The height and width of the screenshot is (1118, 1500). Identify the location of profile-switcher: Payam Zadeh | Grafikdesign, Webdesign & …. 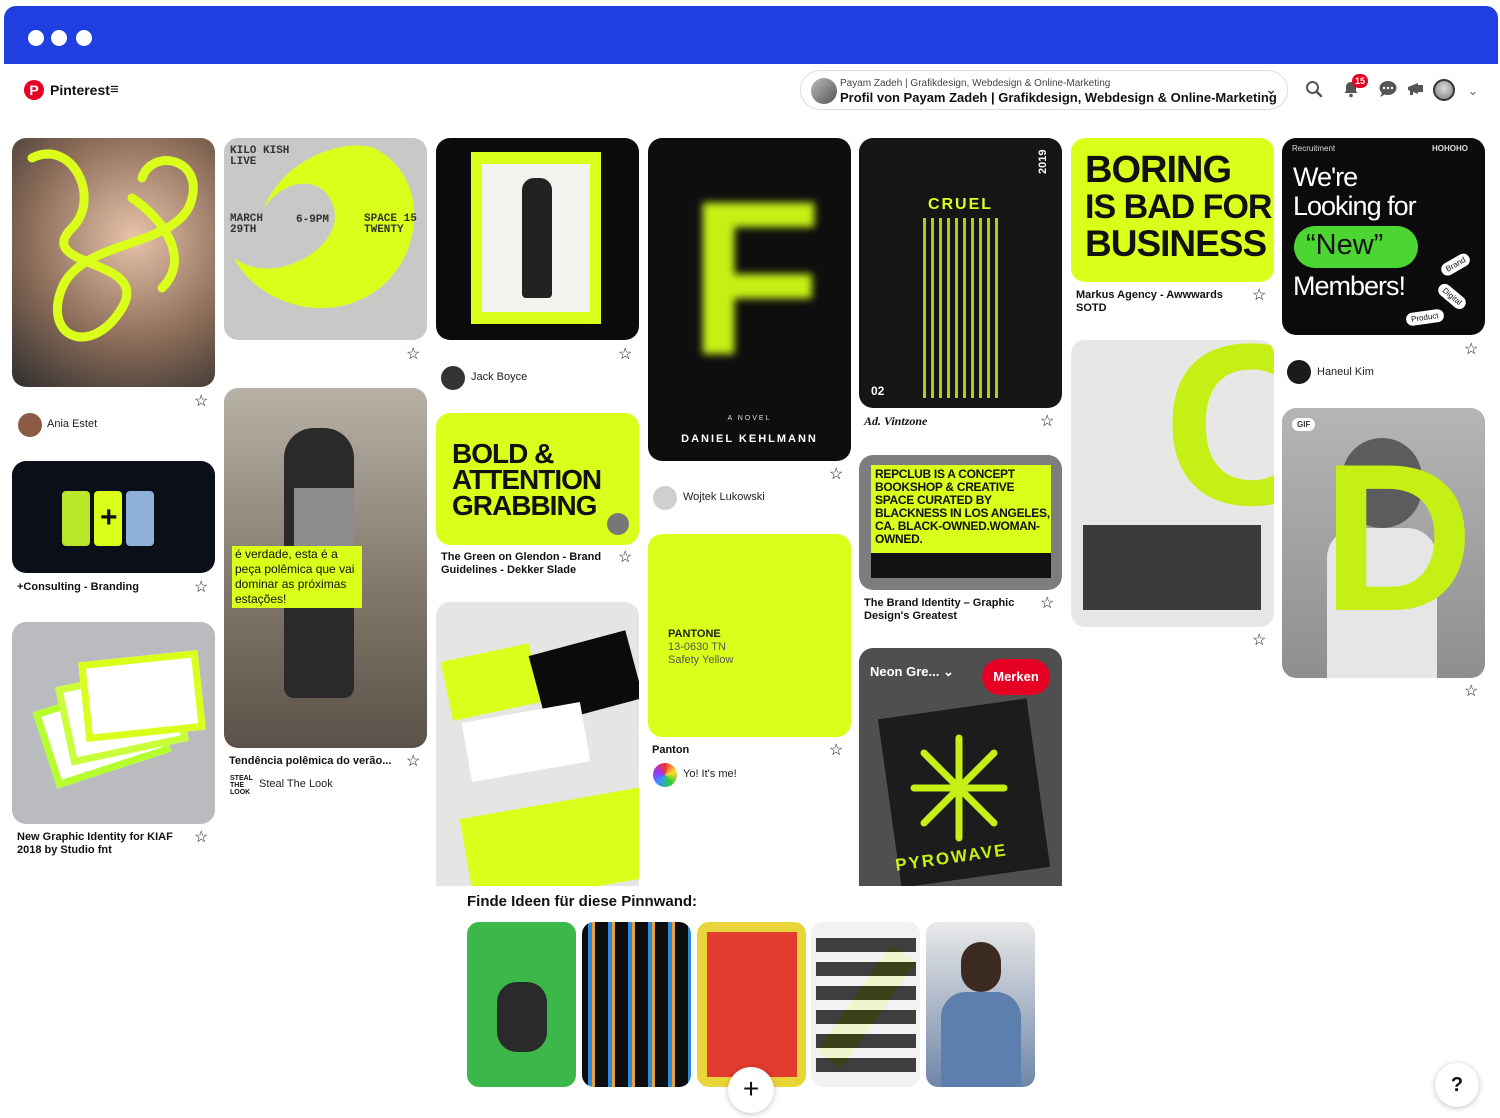
(1044, 90).